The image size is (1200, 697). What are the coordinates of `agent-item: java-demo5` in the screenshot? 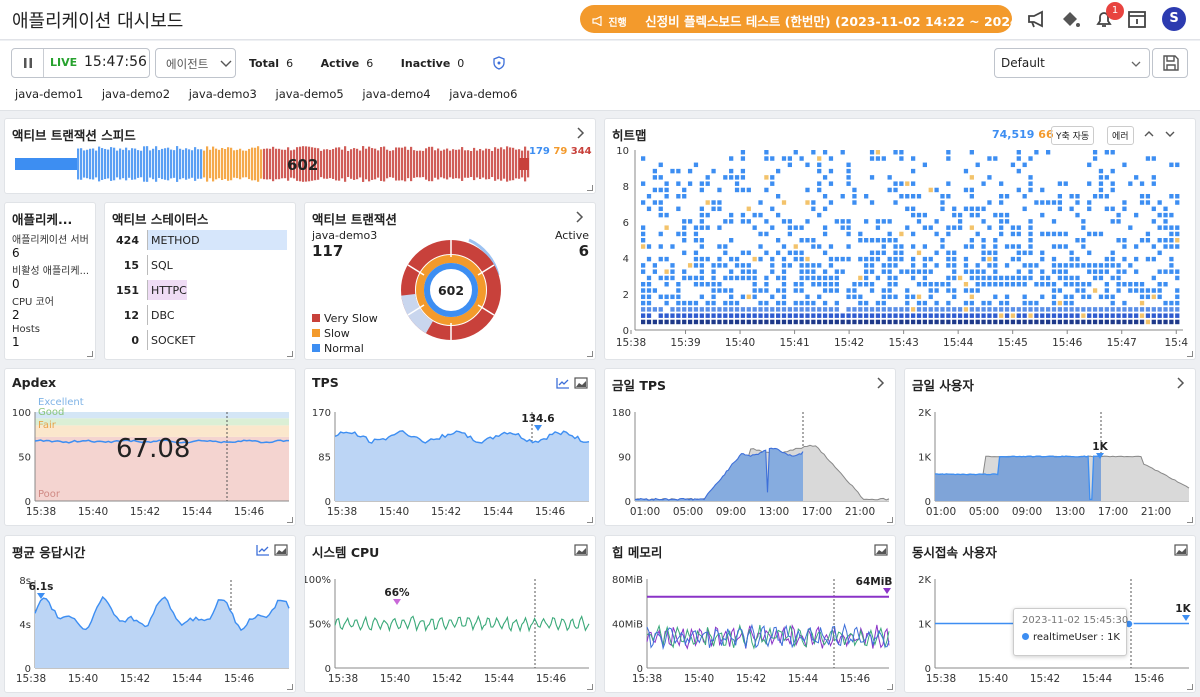 It's located at (310, 94).